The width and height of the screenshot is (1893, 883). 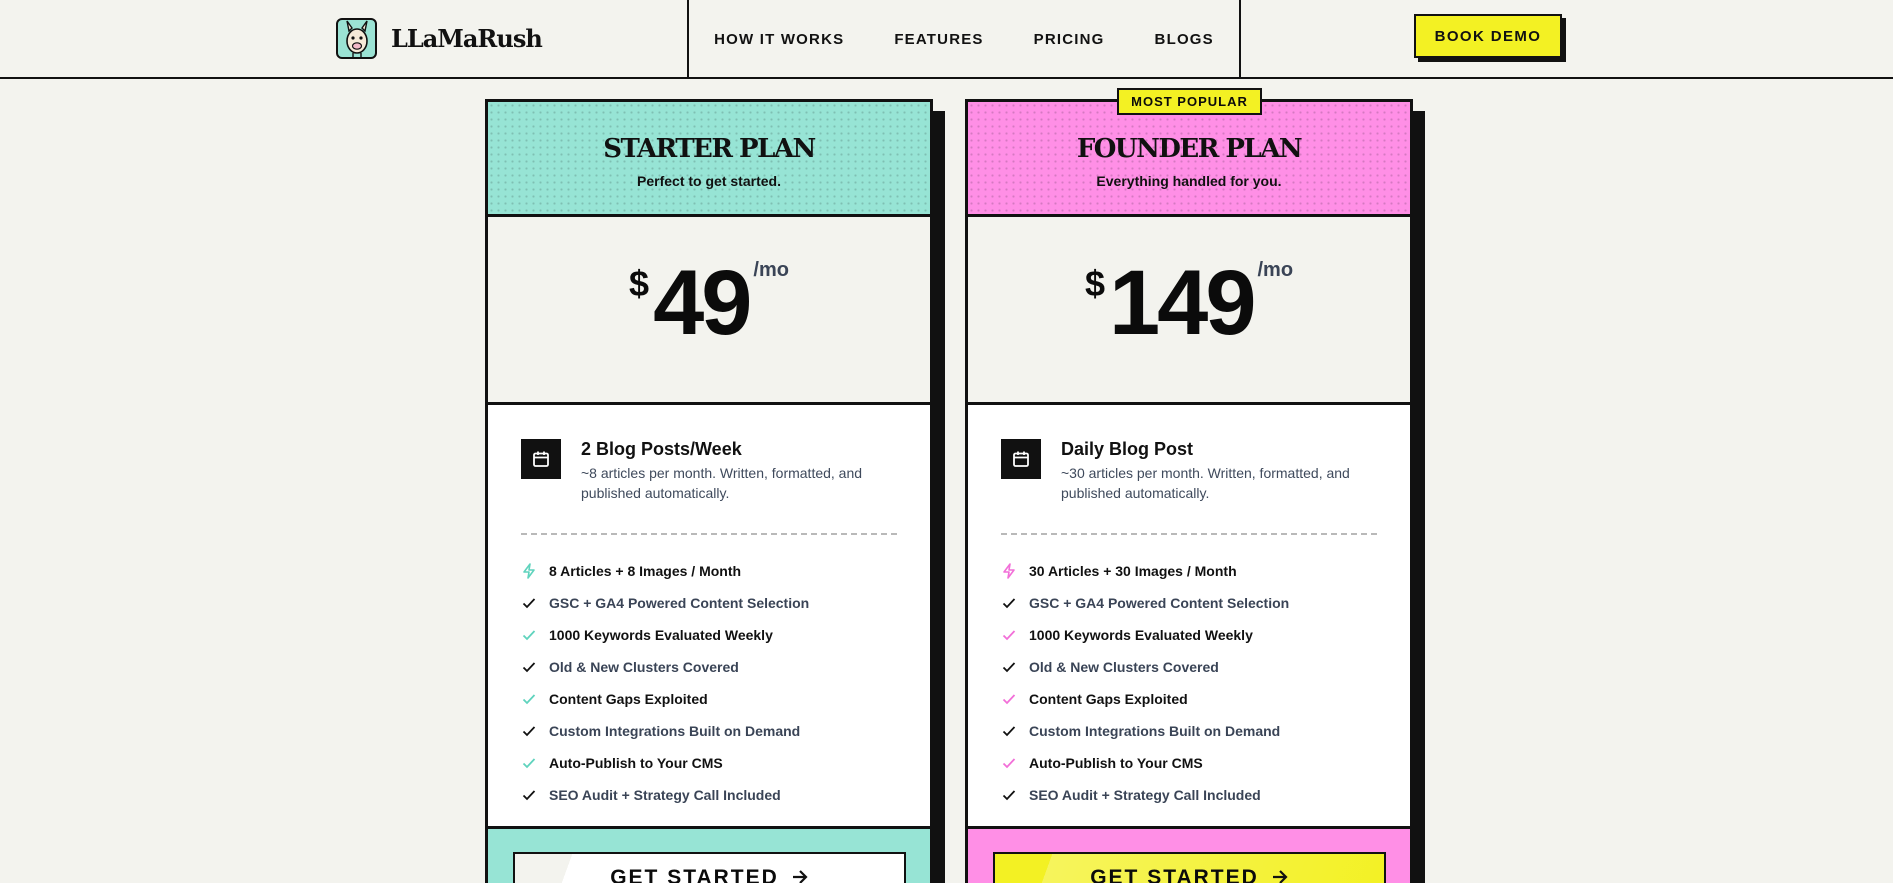 I want to click on plan-subtitle: Everything handled for you., so click(x=1189, y=180).